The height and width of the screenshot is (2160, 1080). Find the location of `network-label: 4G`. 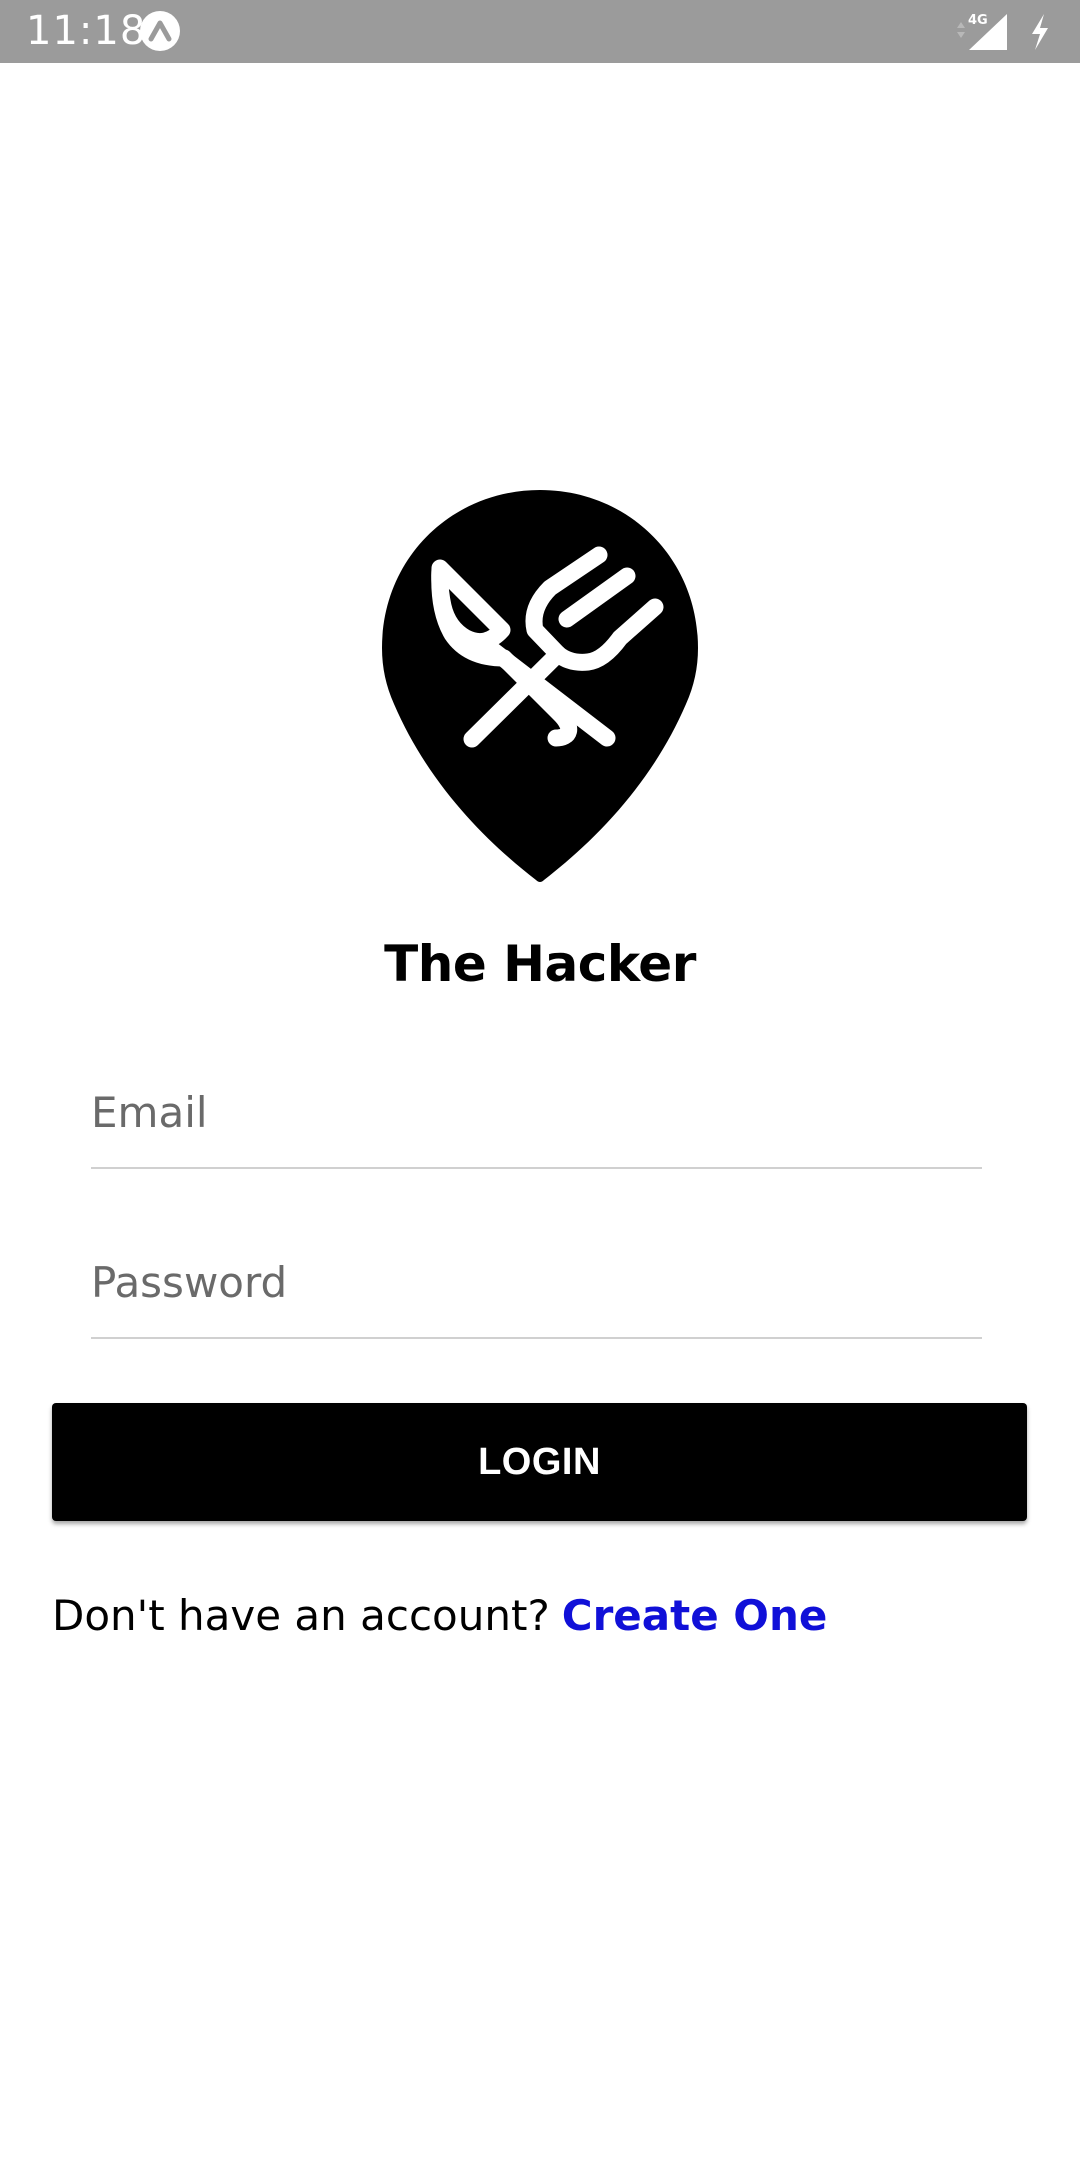

network-label: 4G is located at coordinates (978, 20).